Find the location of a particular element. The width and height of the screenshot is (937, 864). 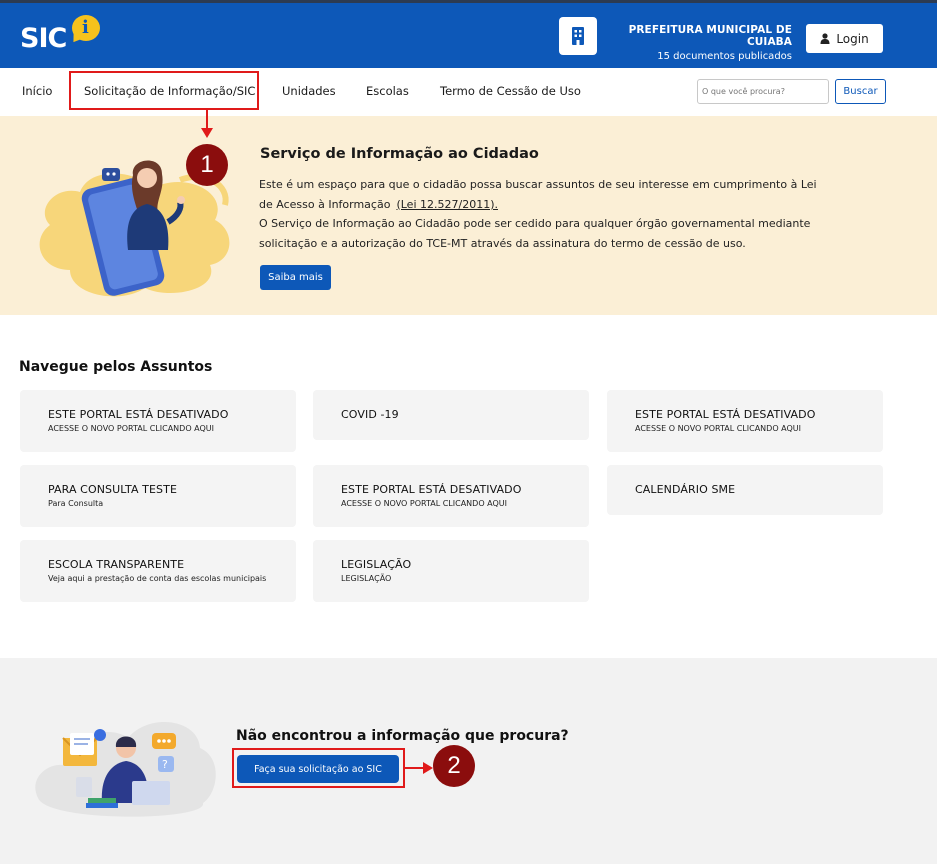

search-input is located at coordinates (763, 91).